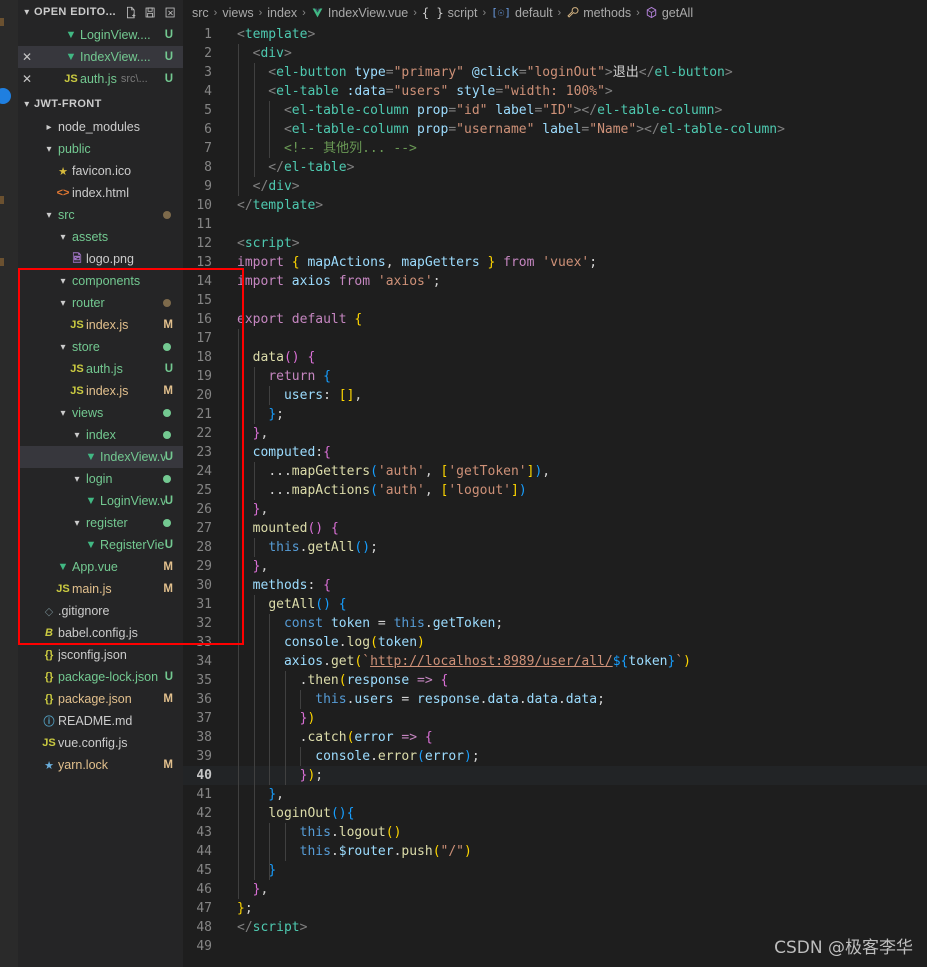 This screenshot has width=927, height=967. Describe the element at coordinates (100, 35) in the screenshot. I see `open-editor-item: ▼ LoginView.... U` at that location.